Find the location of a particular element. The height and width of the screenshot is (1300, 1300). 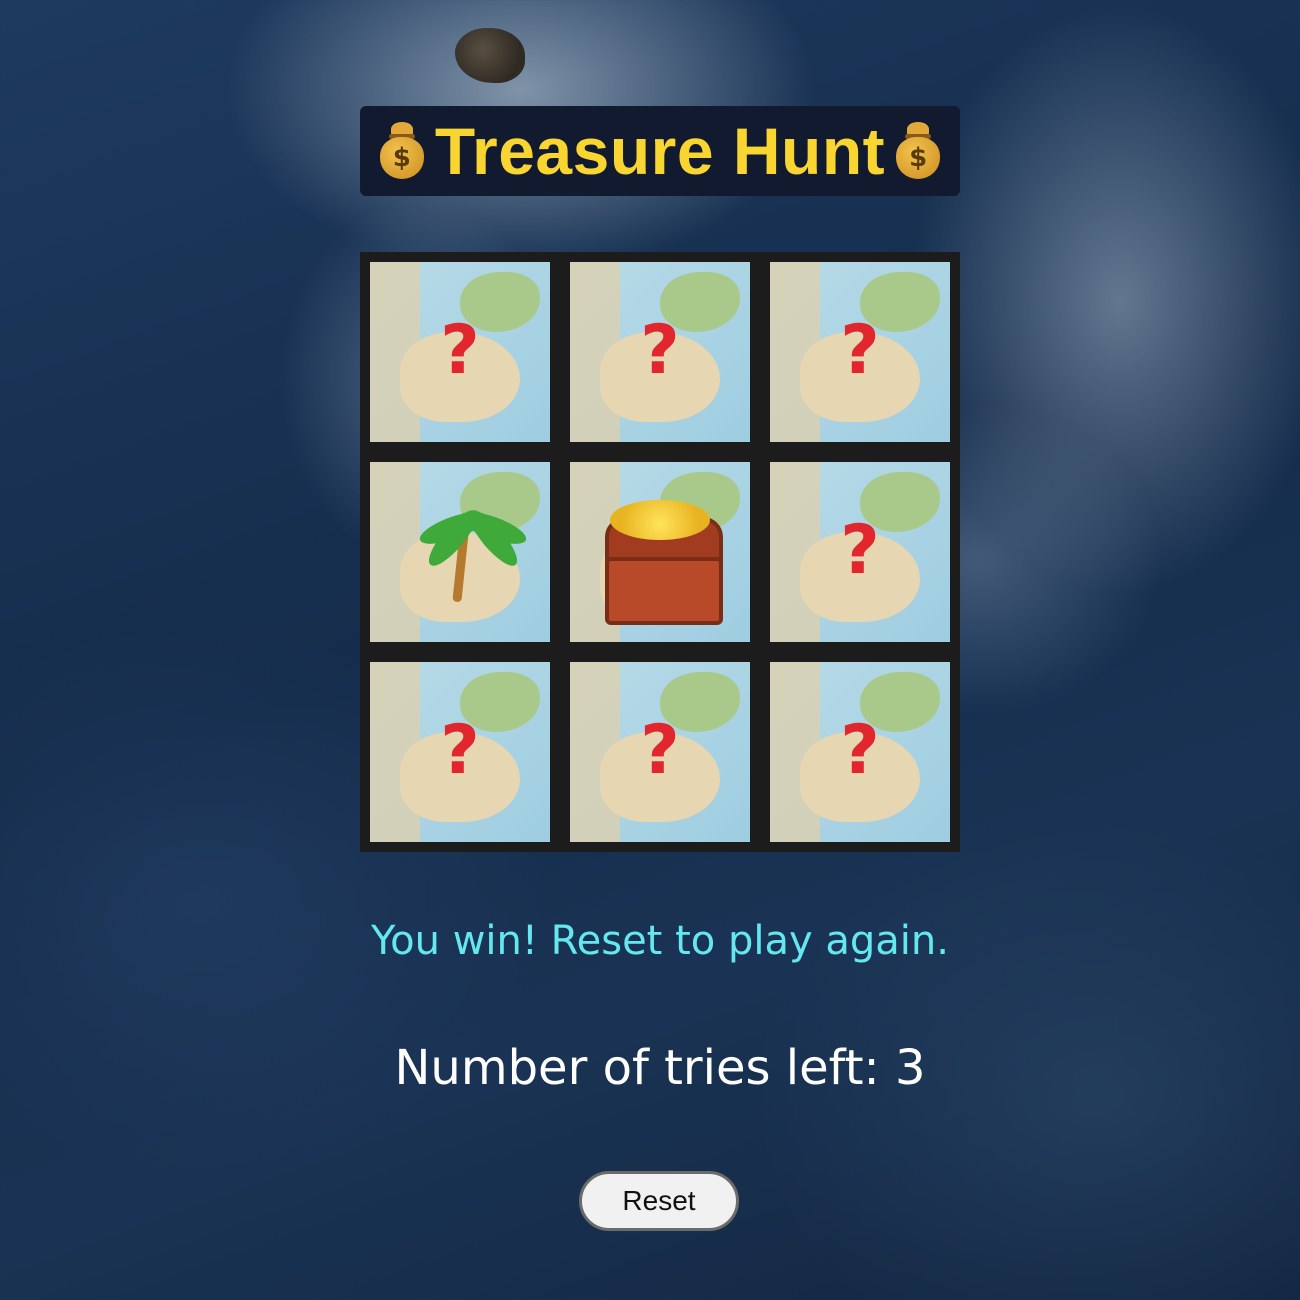

board-tile-waterfall-forest: ? is located at coordinates (860, 552).